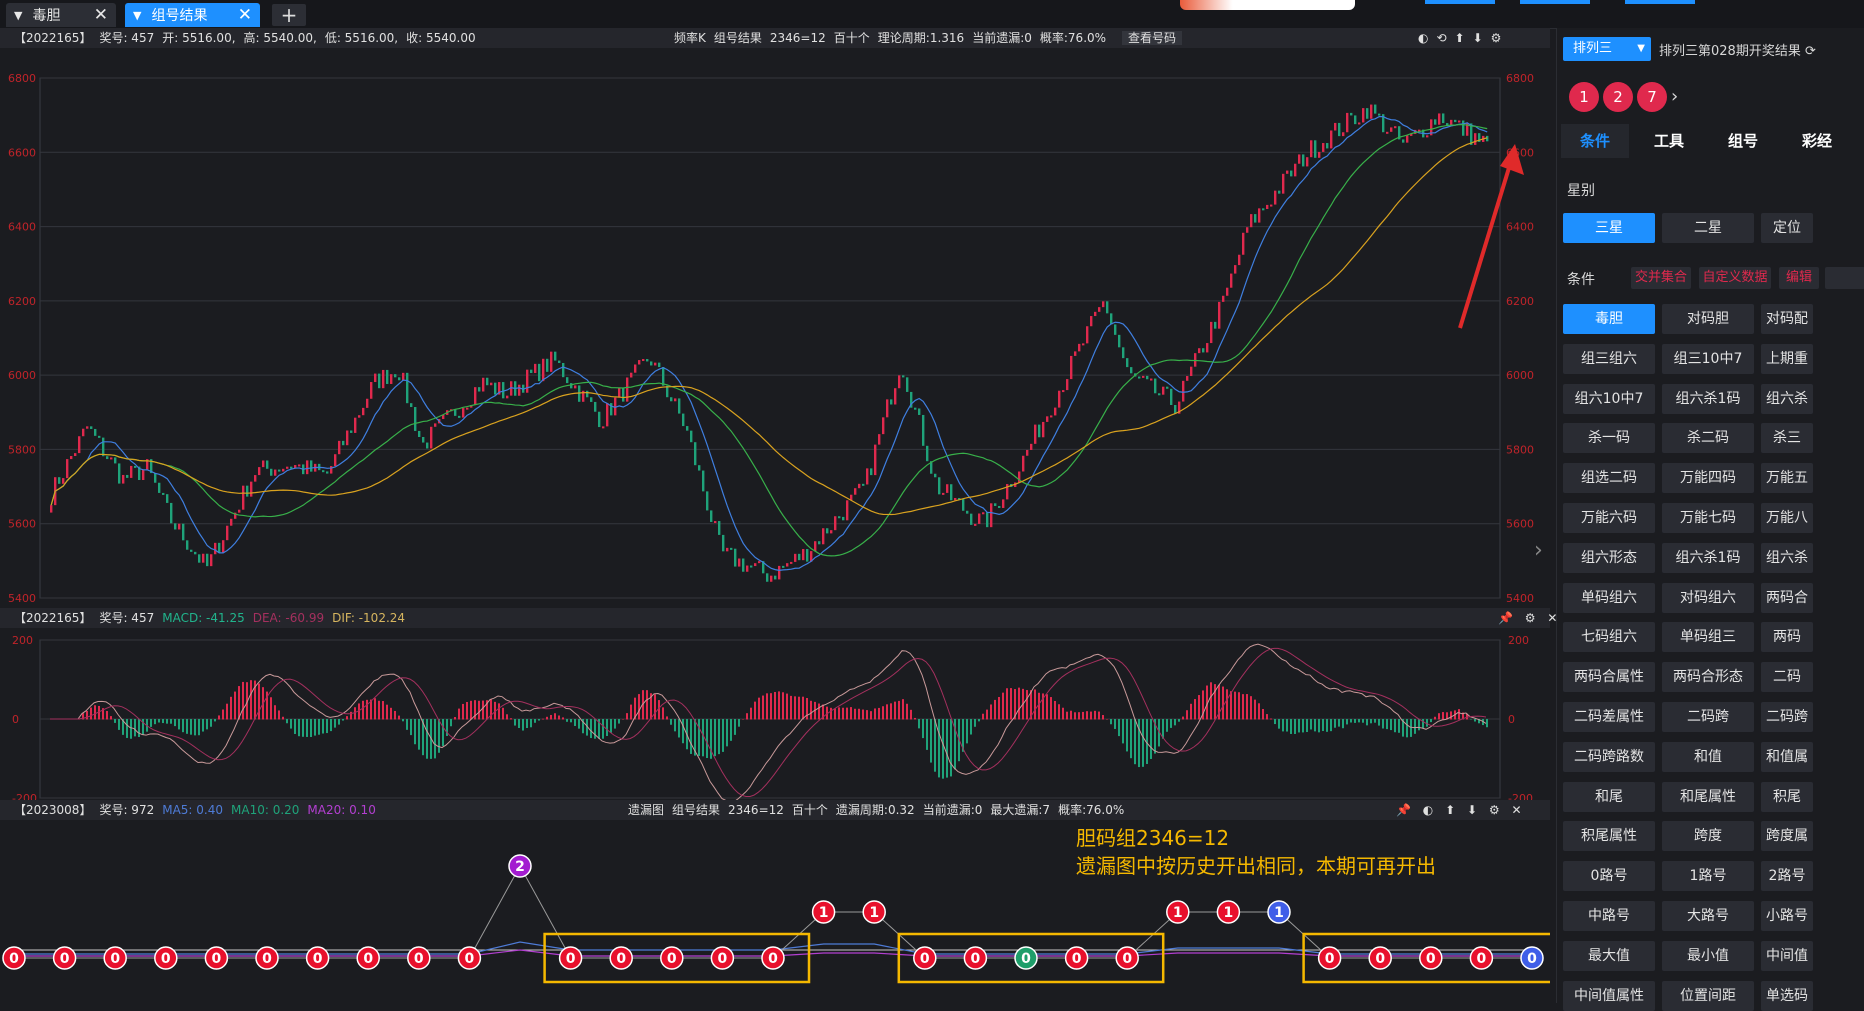  Describe the element at coordinates (1799, 278) in the screenshot. I see `chip-edit: 编辑` at that location.